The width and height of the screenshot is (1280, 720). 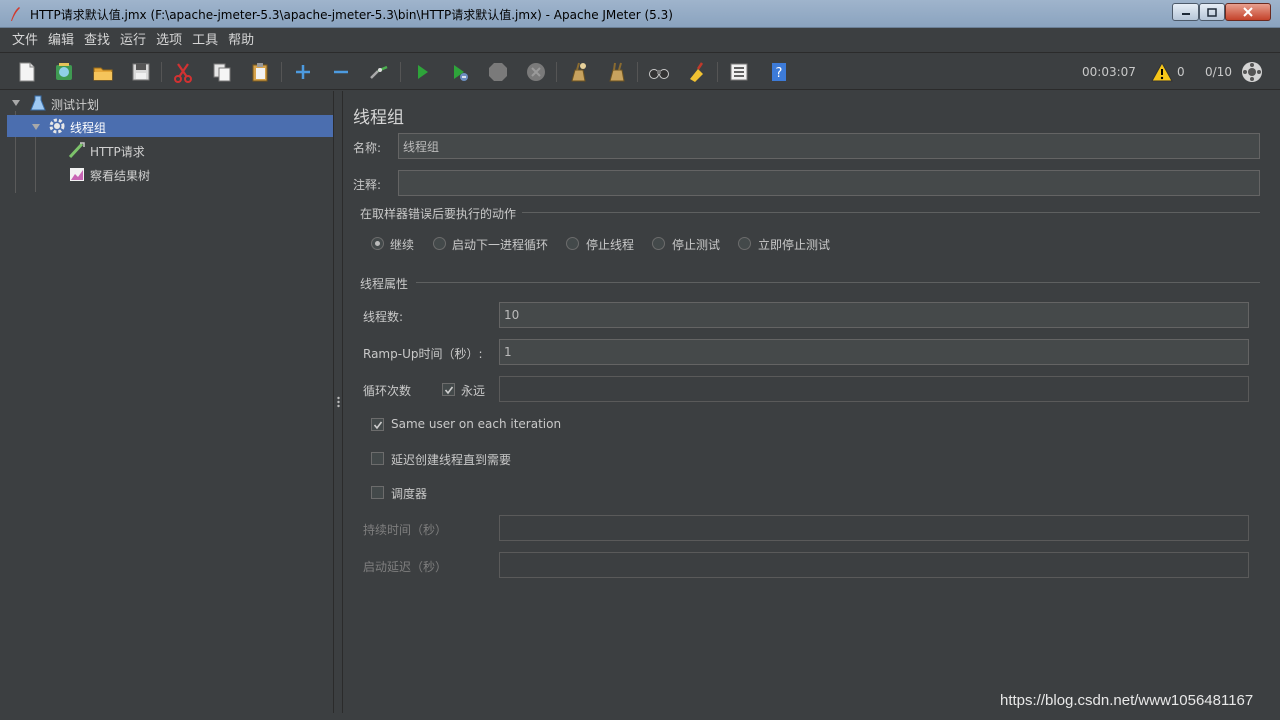 What do you see at coordinates (387, 391) in the screenshot?
I see `loop-count-label: 循环次数` at bounding box center [387, 391].